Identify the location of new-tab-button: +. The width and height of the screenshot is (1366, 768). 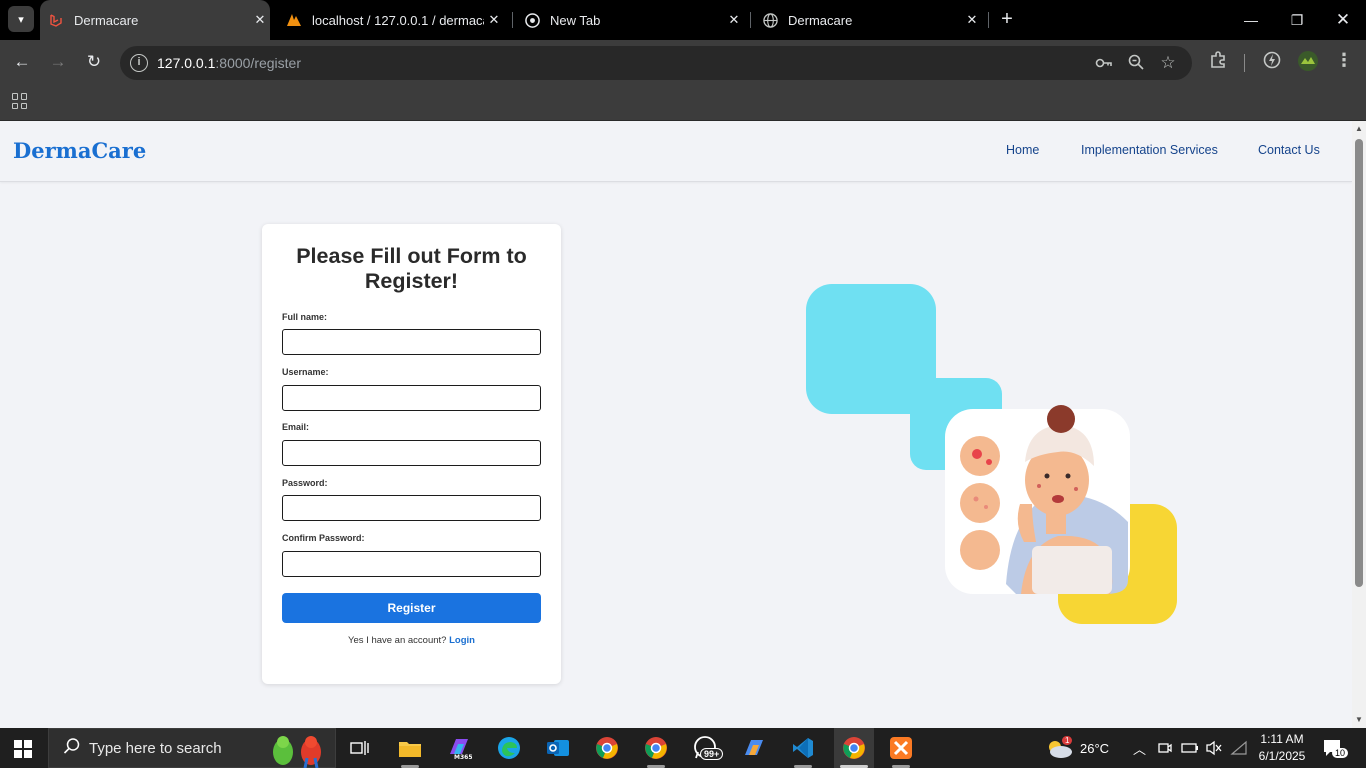
(1007, 19).